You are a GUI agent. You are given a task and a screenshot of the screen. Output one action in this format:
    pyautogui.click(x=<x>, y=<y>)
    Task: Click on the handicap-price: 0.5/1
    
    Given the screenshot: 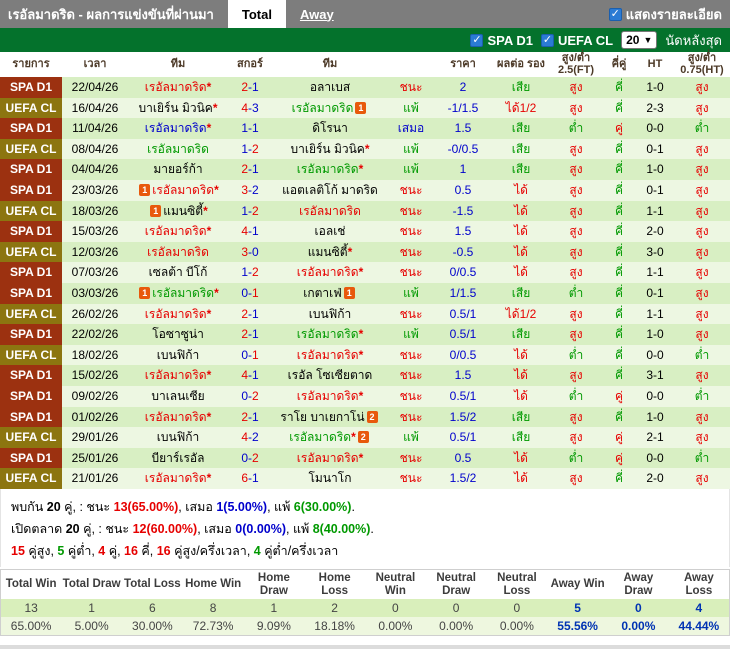 What is the action you would take?
    pyautogui.click(x=463, y=396)
    